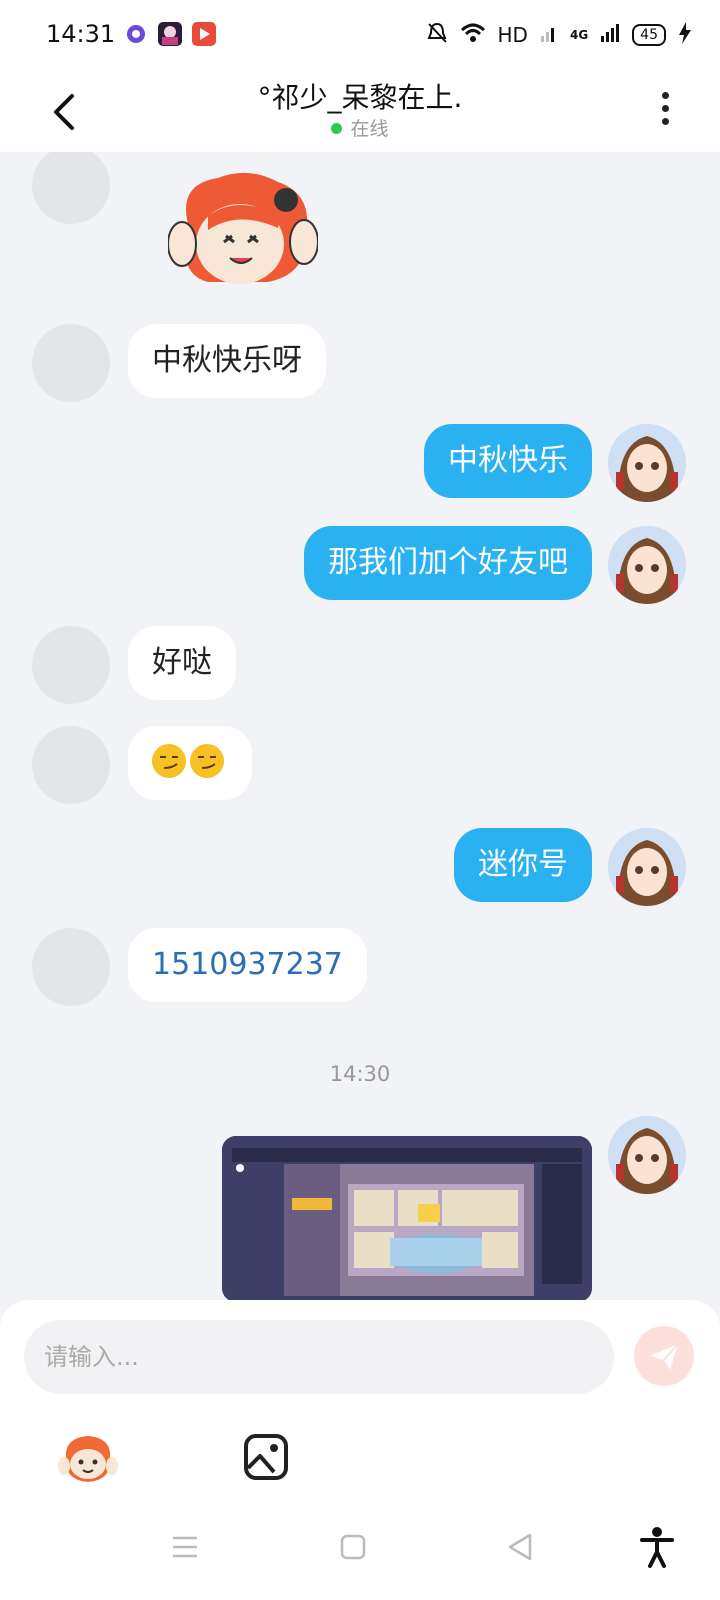 The width and height of the screenshot is (720, 1600). What do you see at coordinates (665, 111) in the screenshot?
I see `more-options-button` at bounding box center [665, 111].